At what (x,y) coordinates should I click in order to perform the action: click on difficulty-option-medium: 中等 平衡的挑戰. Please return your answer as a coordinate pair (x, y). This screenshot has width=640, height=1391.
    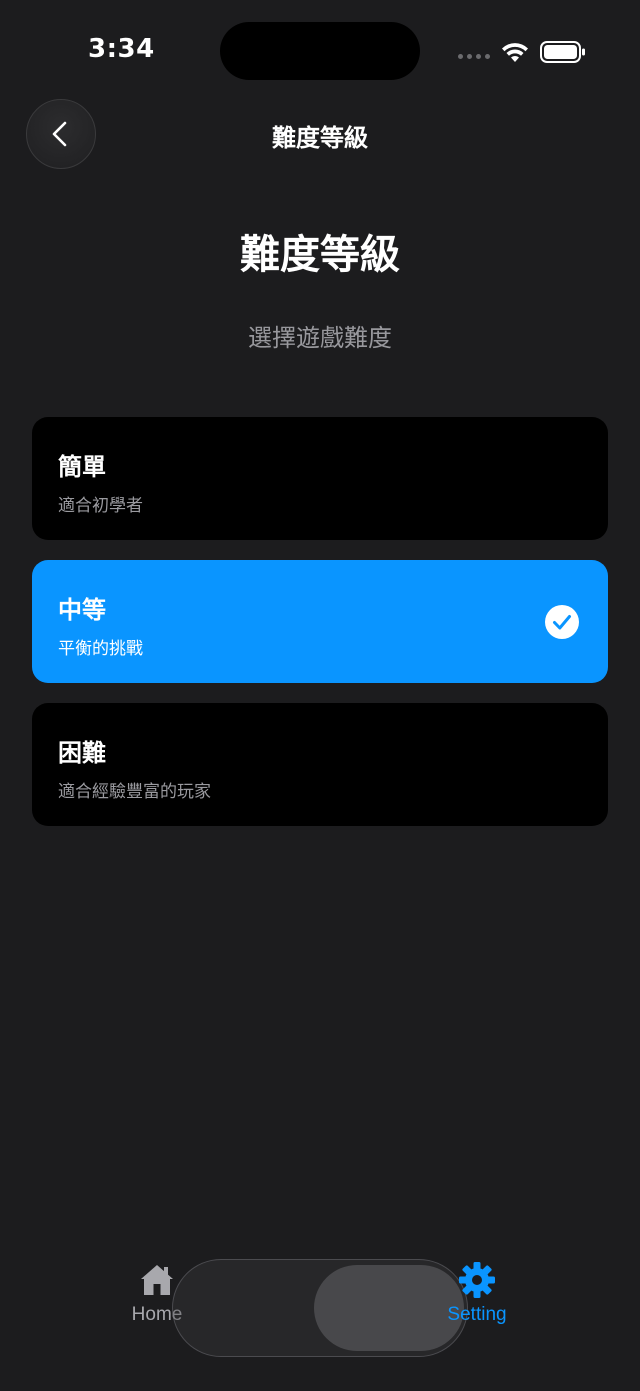
    Looking at the image, I should click on (320, 621).